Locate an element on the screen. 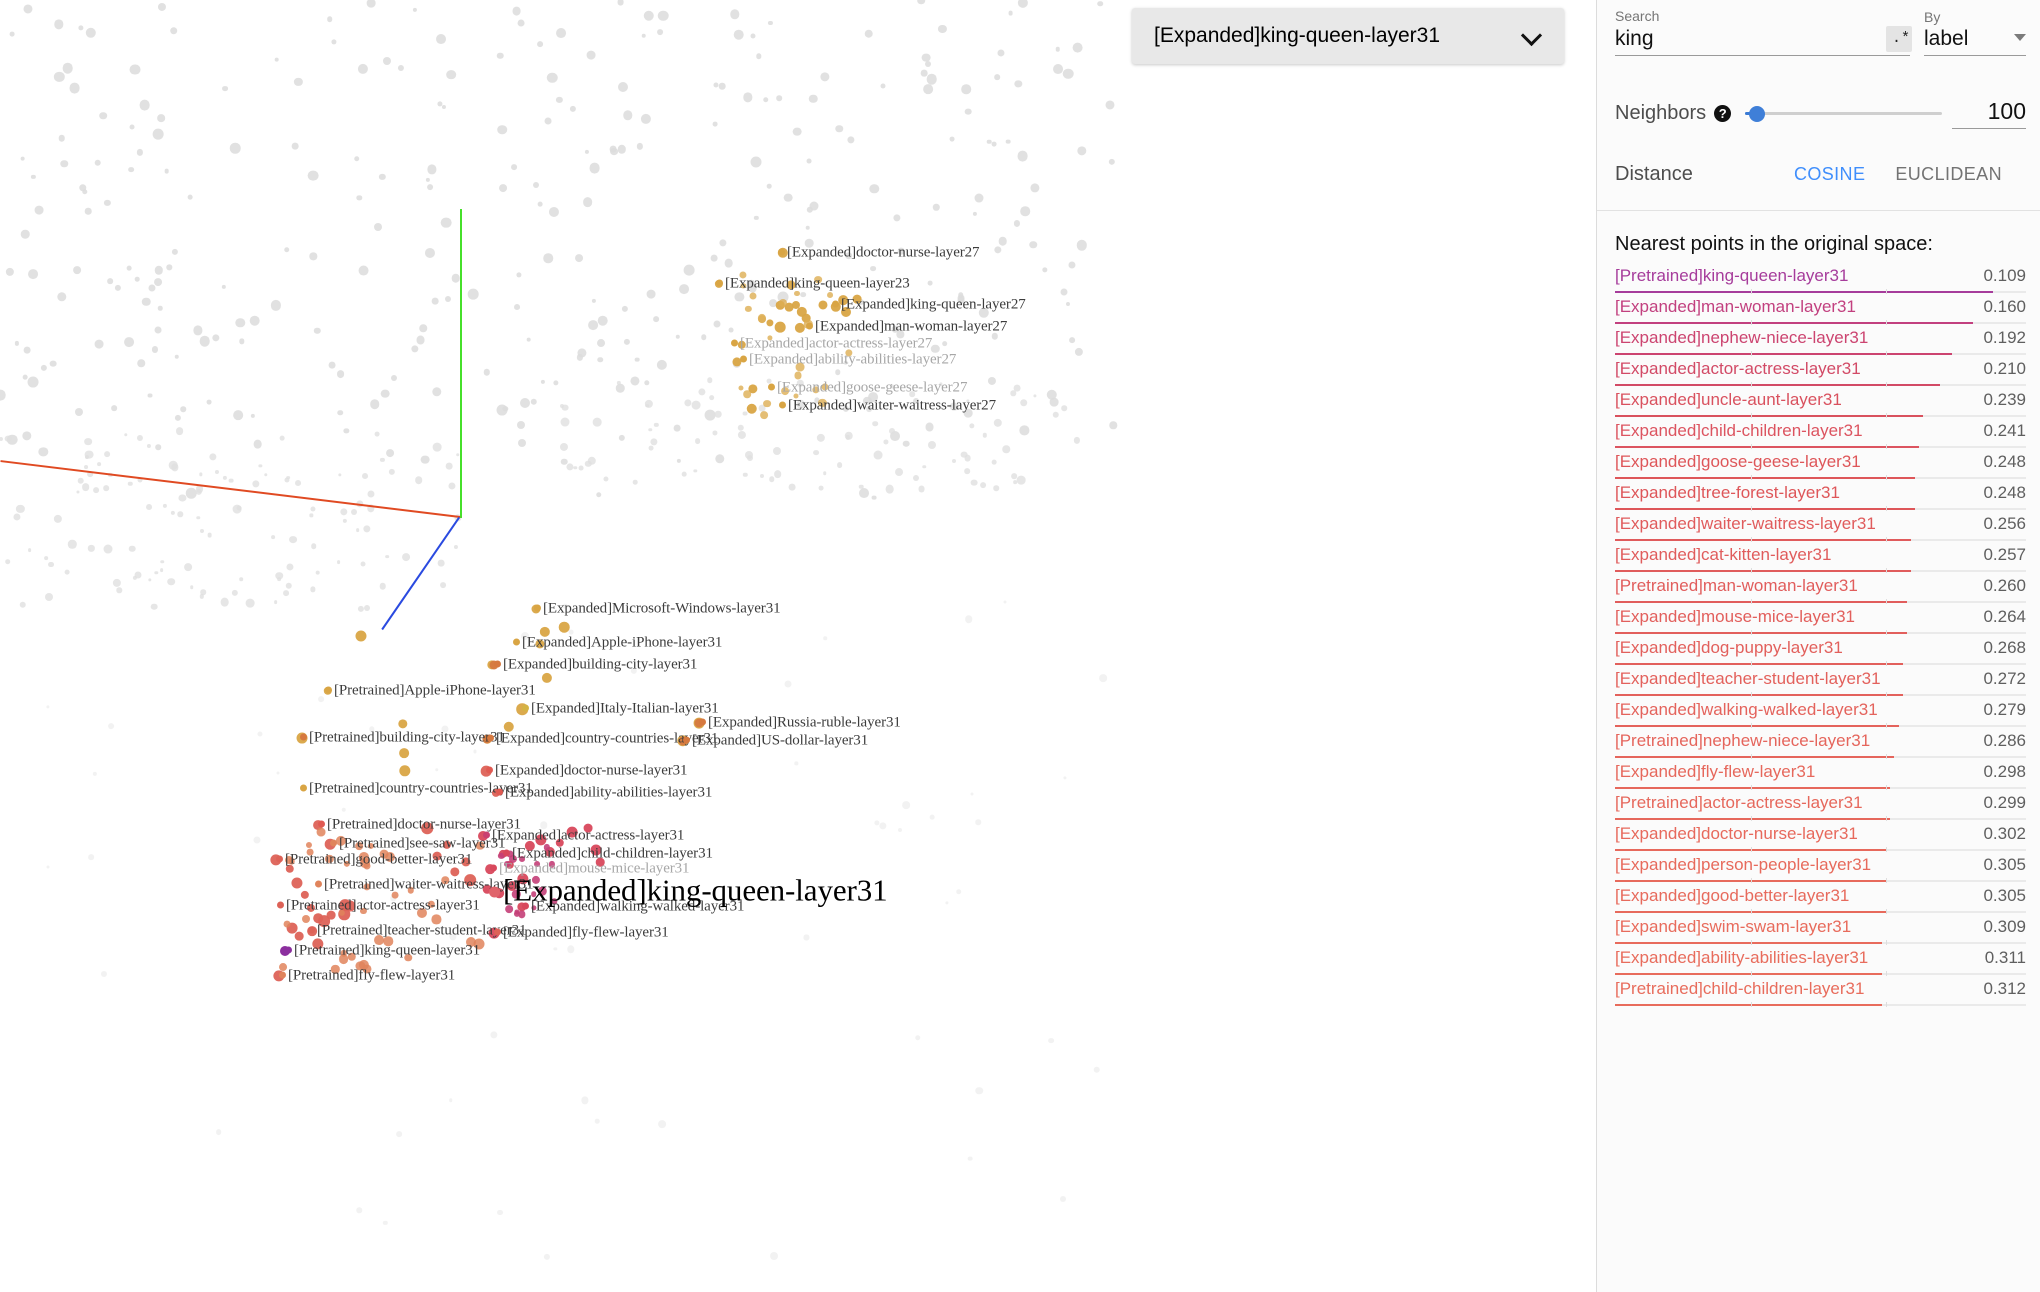 This screenshot has width=2040, height=1292. point-label: [Expanded]waiter-waitress-layer27 is located at coordinates (887, 406).